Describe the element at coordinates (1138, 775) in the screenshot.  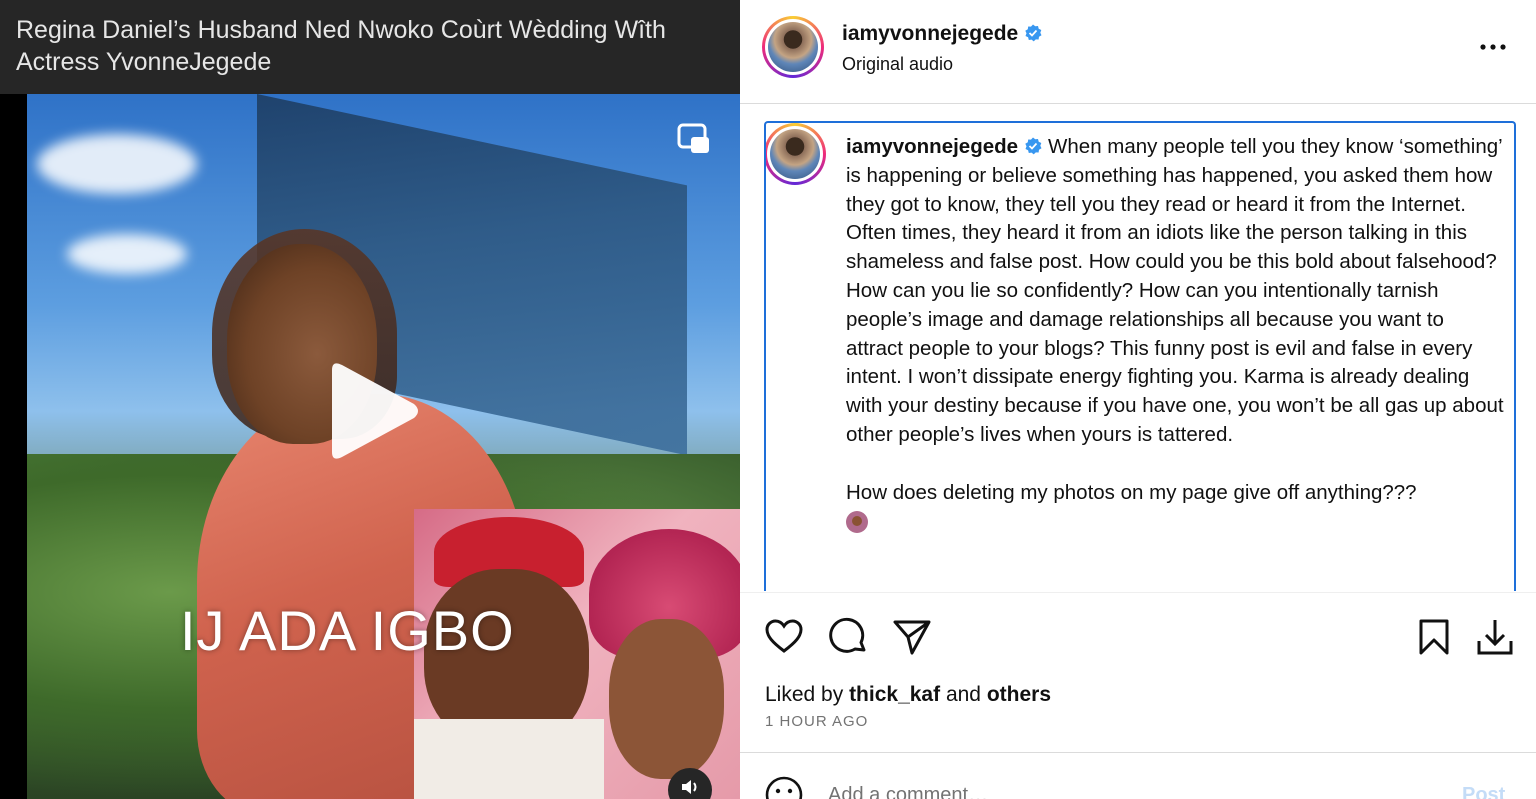
I see `comment-bar: Add a comment… Post` at that location.